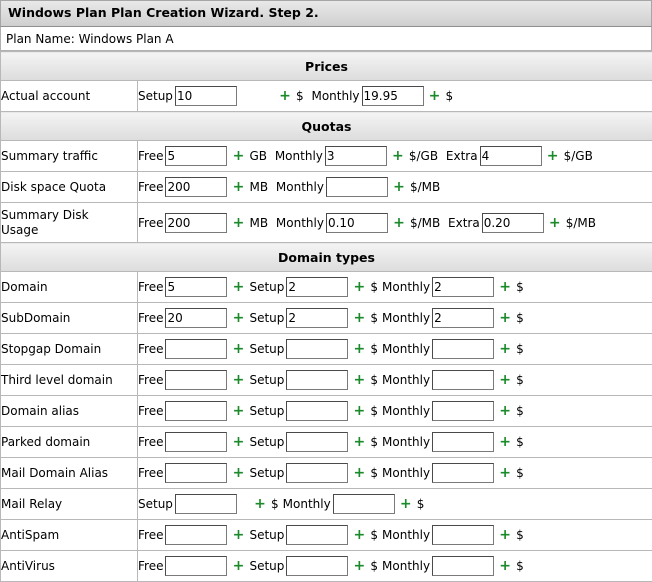 The image size is (652, 582). What do you see at coordinates (326, 126) in the screenshot?
I see `quotas-section-header: Quotas` at bounding box center [326, 126].